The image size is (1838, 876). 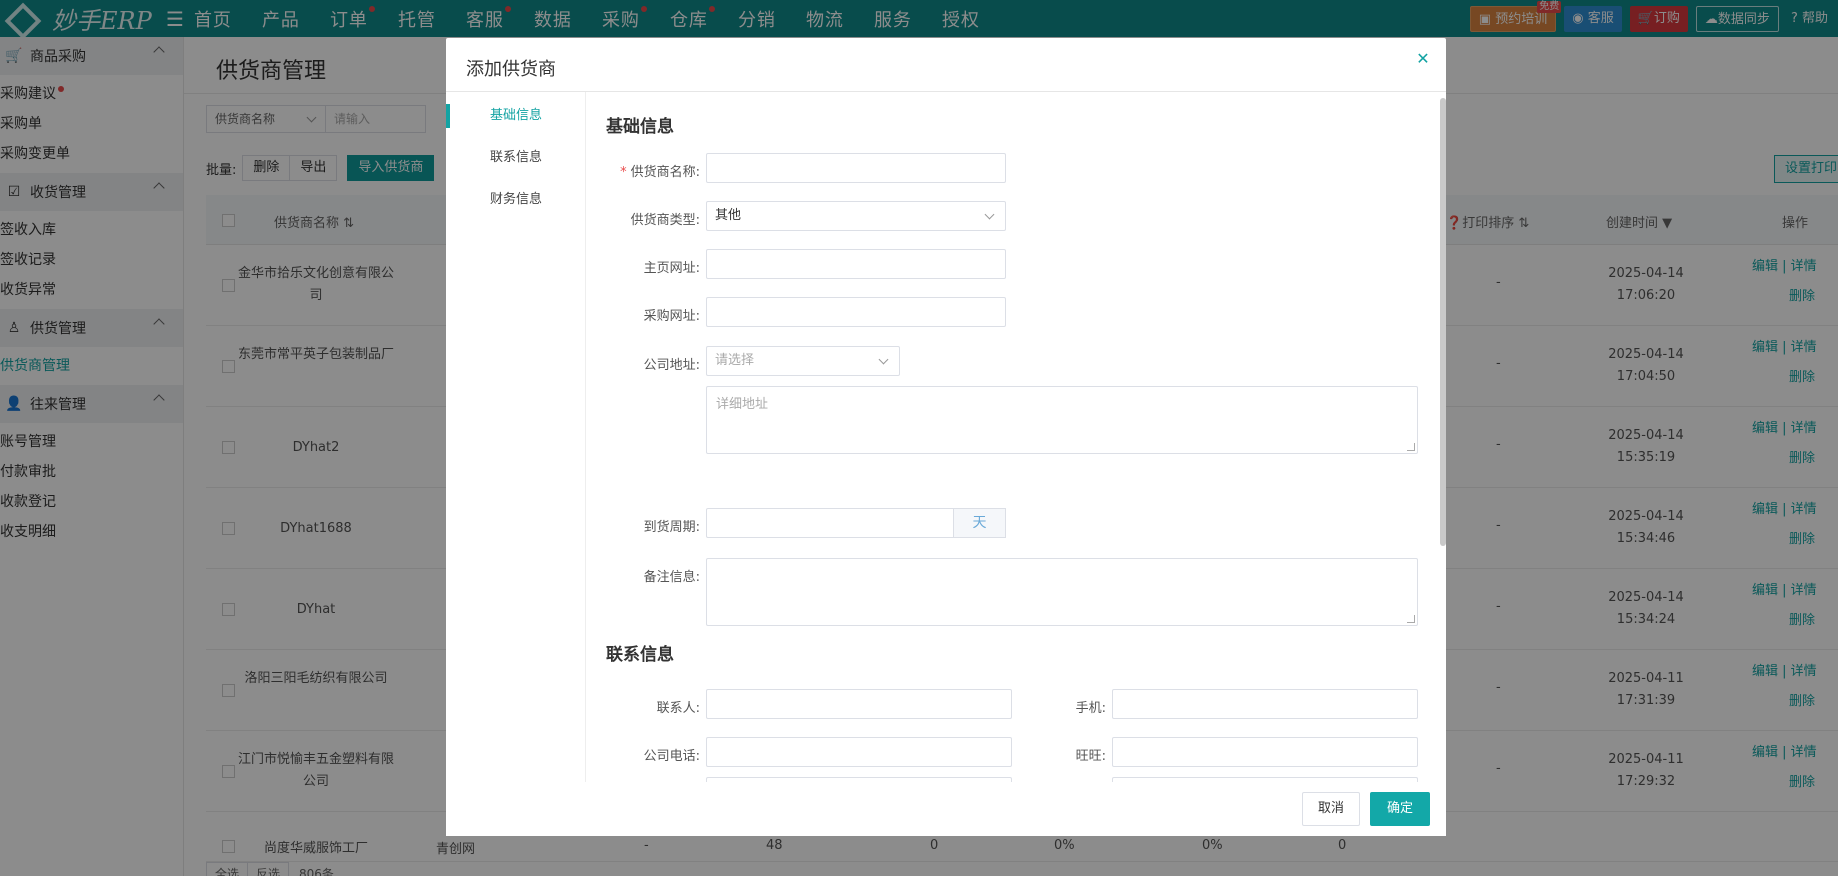 I want to click on wangwang-label: 旺旺:, so click(x=1090, y=756).